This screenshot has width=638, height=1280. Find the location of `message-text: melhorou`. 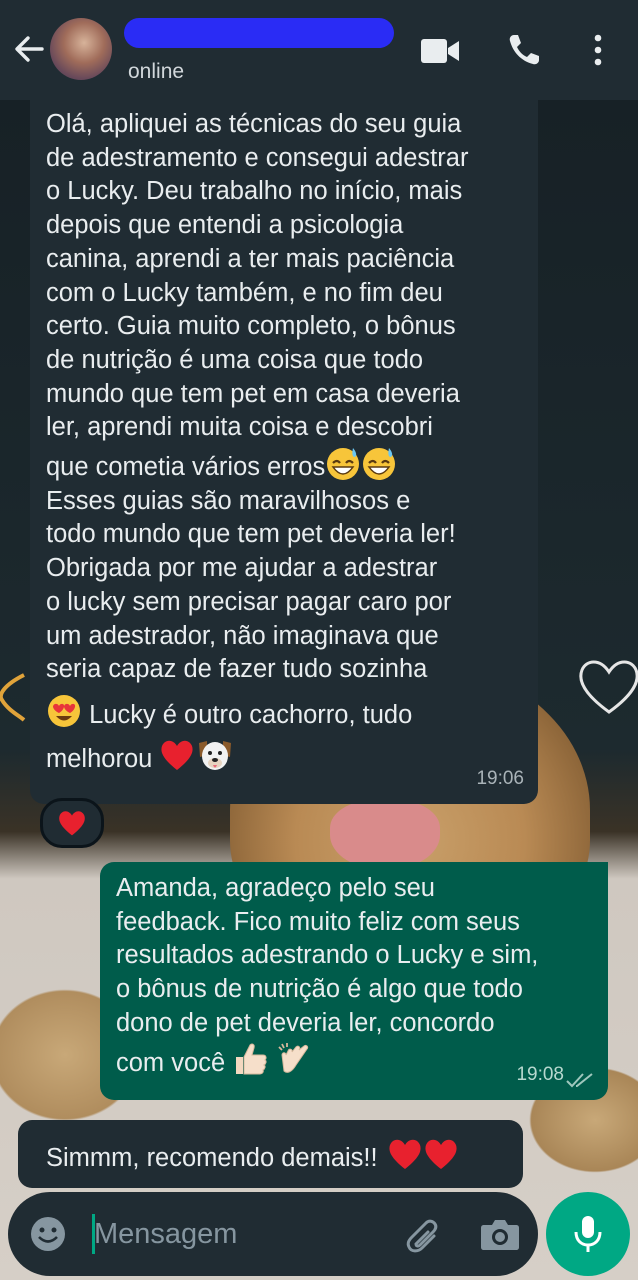

message-text: melhorou is located at coordinates (103, 758).